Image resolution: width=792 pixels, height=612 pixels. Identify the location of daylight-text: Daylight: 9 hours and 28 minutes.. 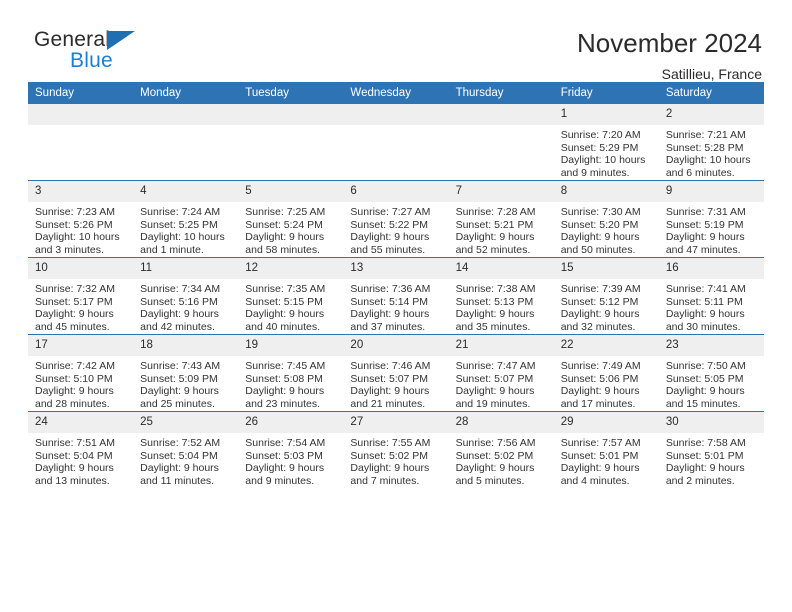
(74, 397).